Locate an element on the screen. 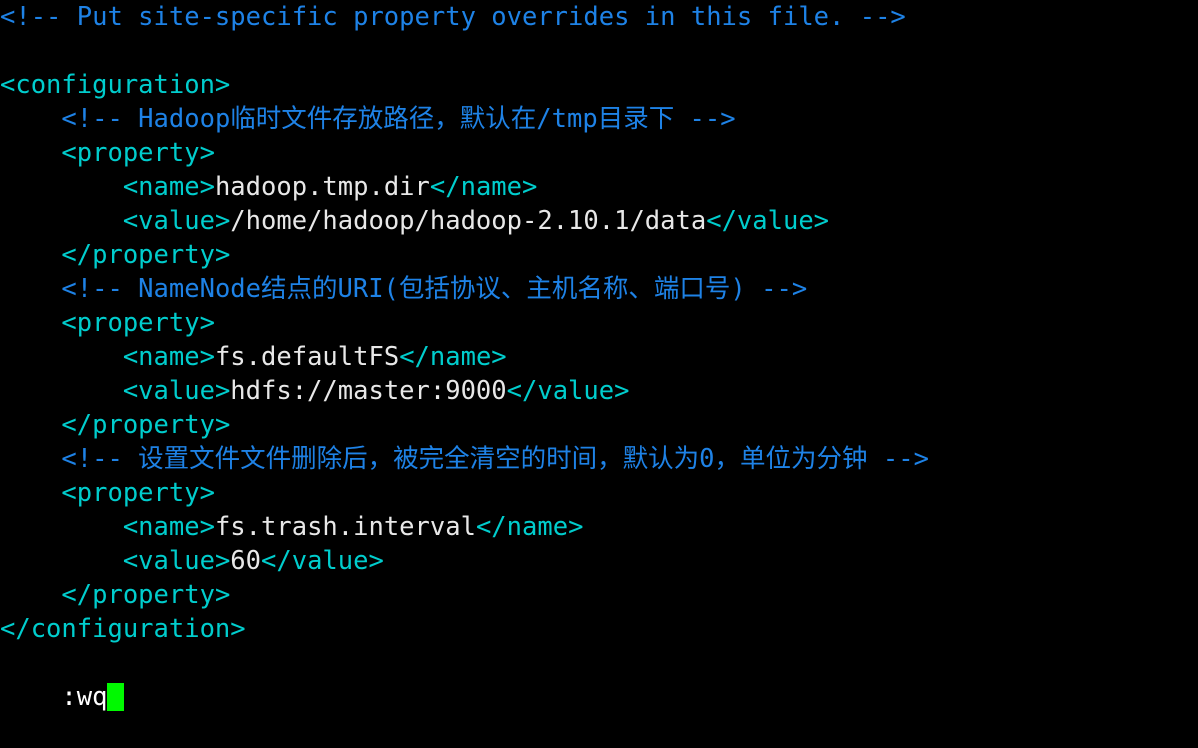 The width and height of the screenshot is (1198, 748). code-line: </configuration> is located at coordinates (599, 629).